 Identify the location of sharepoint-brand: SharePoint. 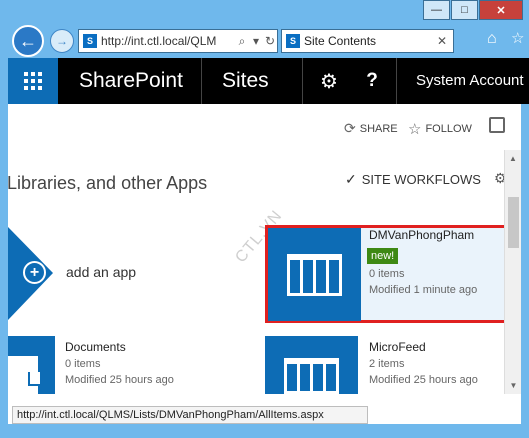
(131, 81).